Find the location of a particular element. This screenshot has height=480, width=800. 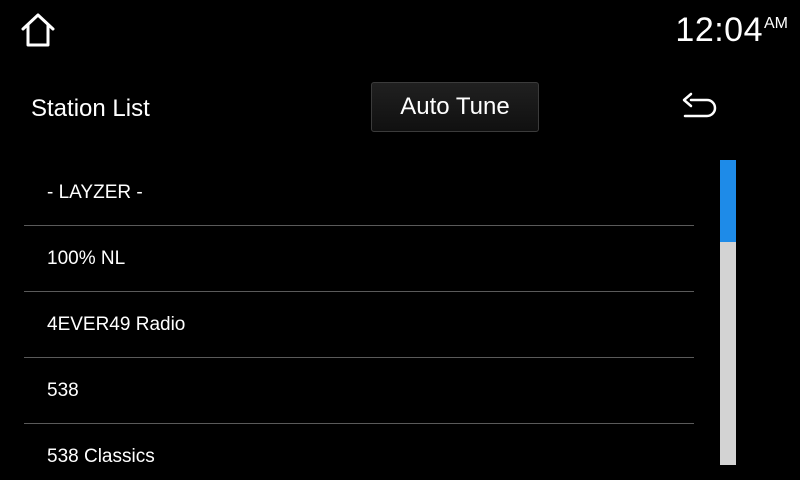

clock-ampm: AM is located at coordinates (776, 23).